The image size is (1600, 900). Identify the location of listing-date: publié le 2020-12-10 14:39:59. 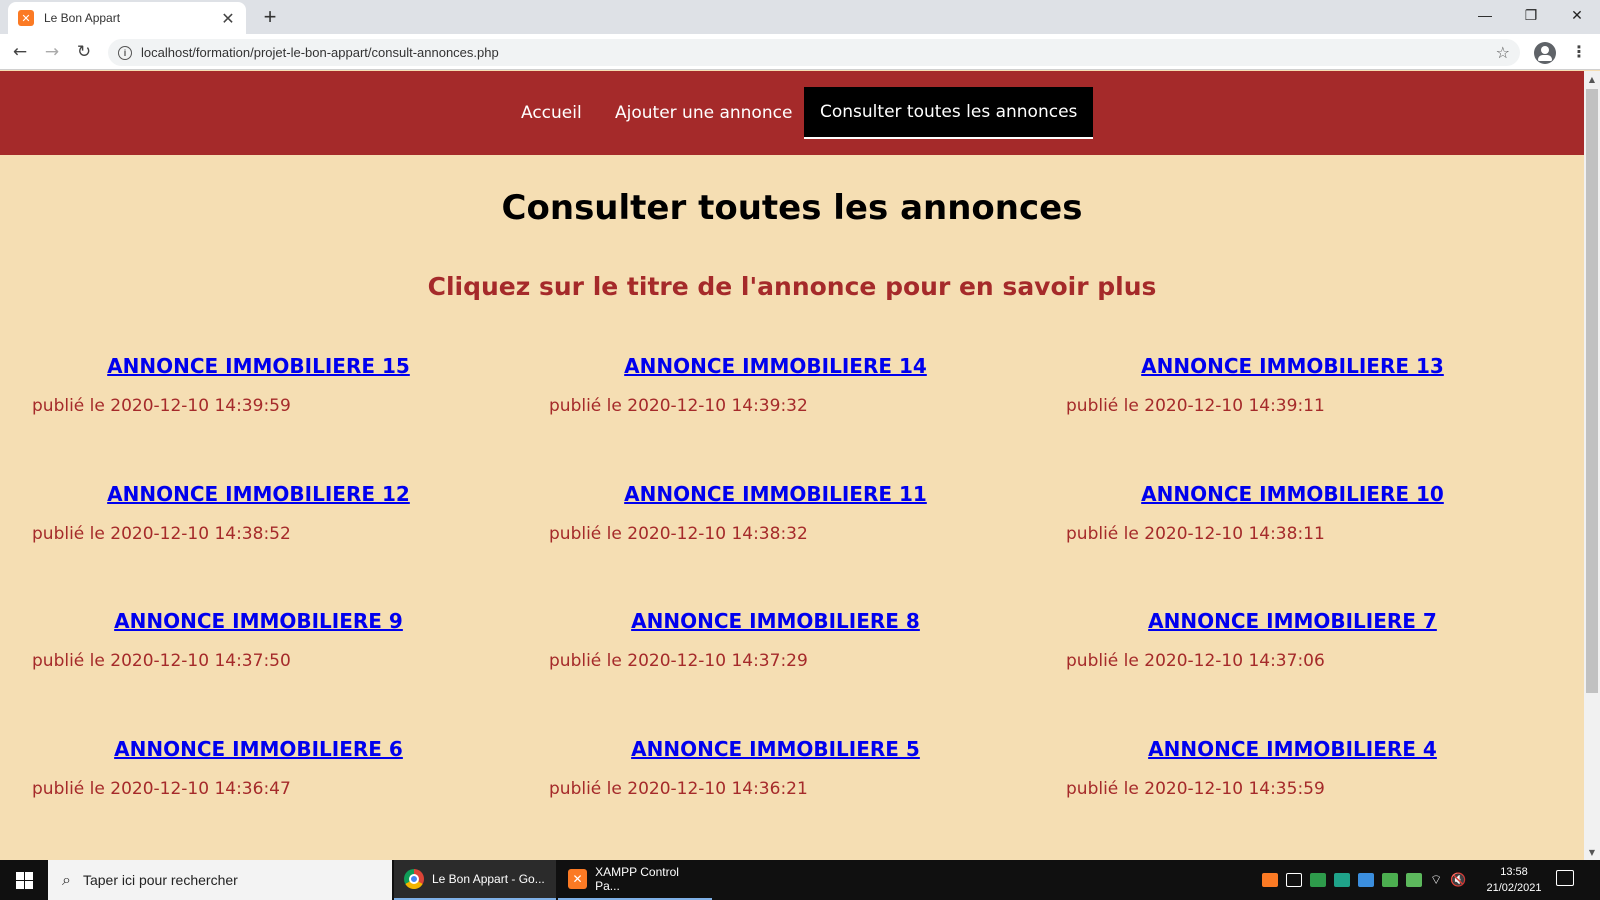
(161, 406).